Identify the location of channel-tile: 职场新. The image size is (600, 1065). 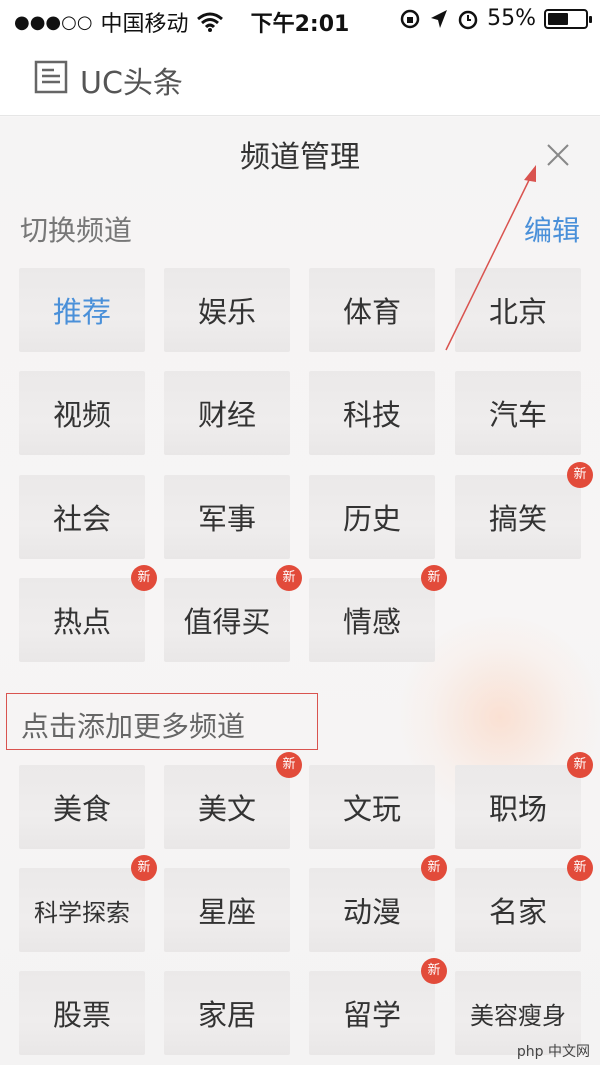
(524, 800).